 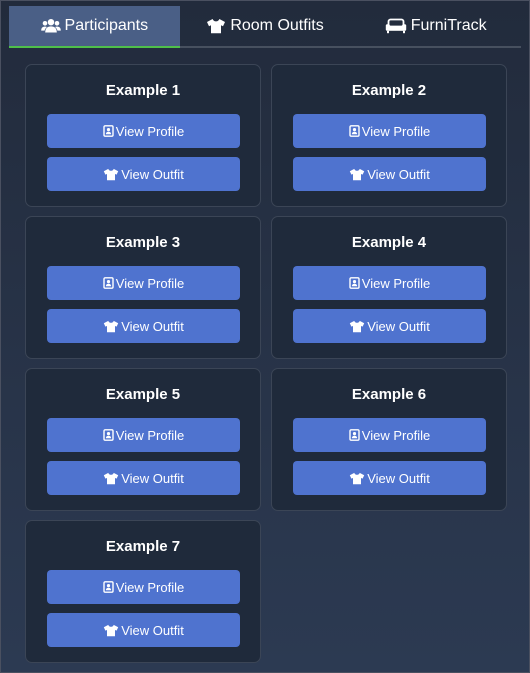 I want to click on tab-furnitrack-label: FurniTrack, so click(x=448, y=25).